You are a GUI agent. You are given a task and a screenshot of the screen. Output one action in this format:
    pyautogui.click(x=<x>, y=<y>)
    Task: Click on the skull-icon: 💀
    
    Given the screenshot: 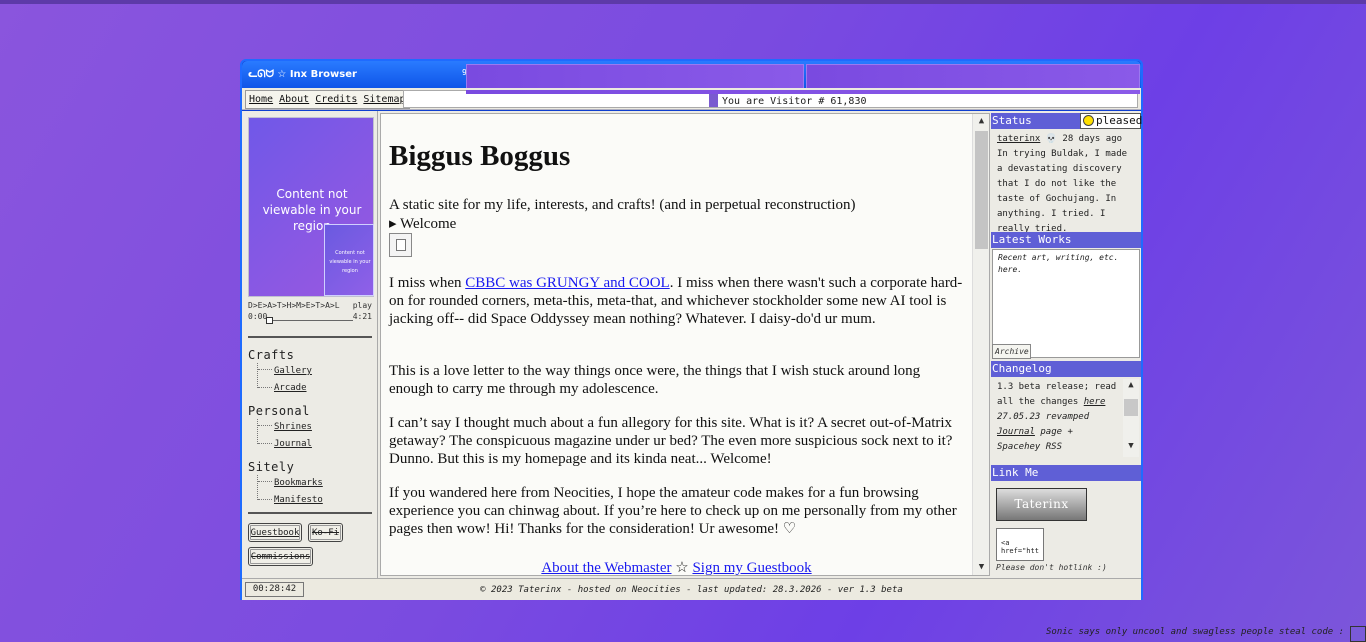 What is the action you would take?
    pyautogui.click(x=1051, y=139)
    